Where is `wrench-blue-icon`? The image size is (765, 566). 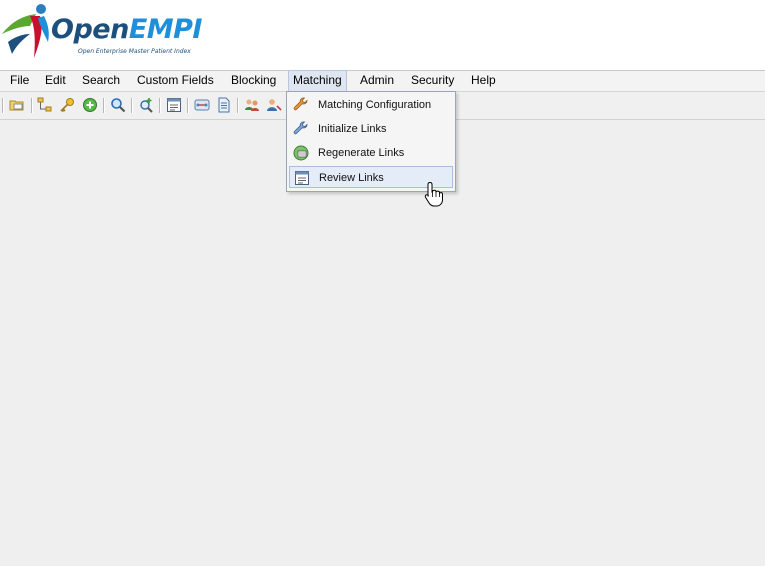
wrench-blue-icon is located at coordinates (301, 129).